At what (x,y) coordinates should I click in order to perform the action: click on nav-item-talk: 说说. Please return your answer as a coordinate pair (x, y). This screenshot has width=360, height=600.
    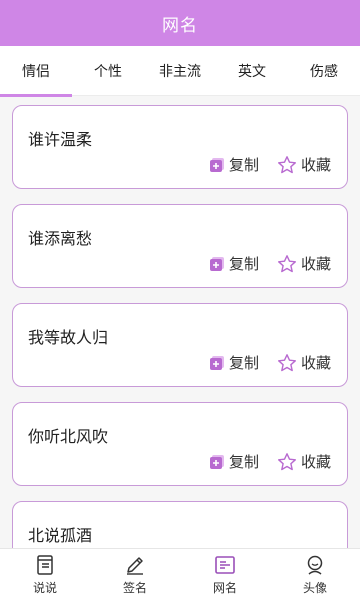
    Looking at the image, I should click on (45, 574).